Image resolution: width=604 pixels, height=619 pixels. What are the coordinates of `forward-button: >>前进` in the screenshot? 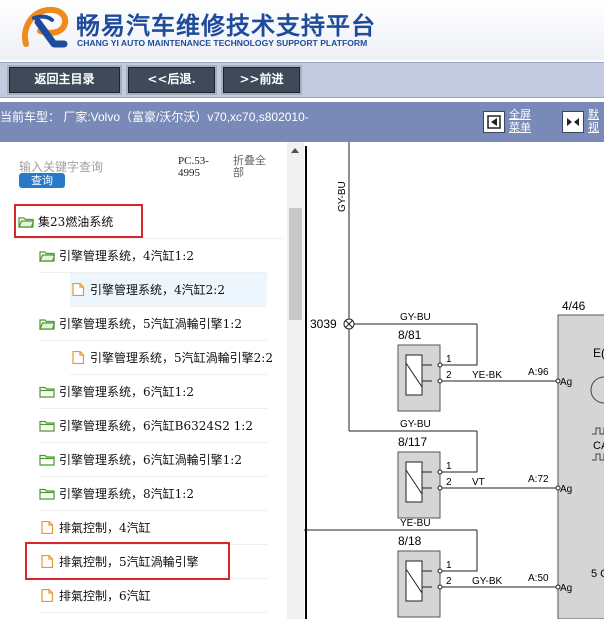 It's located at (261, 80).